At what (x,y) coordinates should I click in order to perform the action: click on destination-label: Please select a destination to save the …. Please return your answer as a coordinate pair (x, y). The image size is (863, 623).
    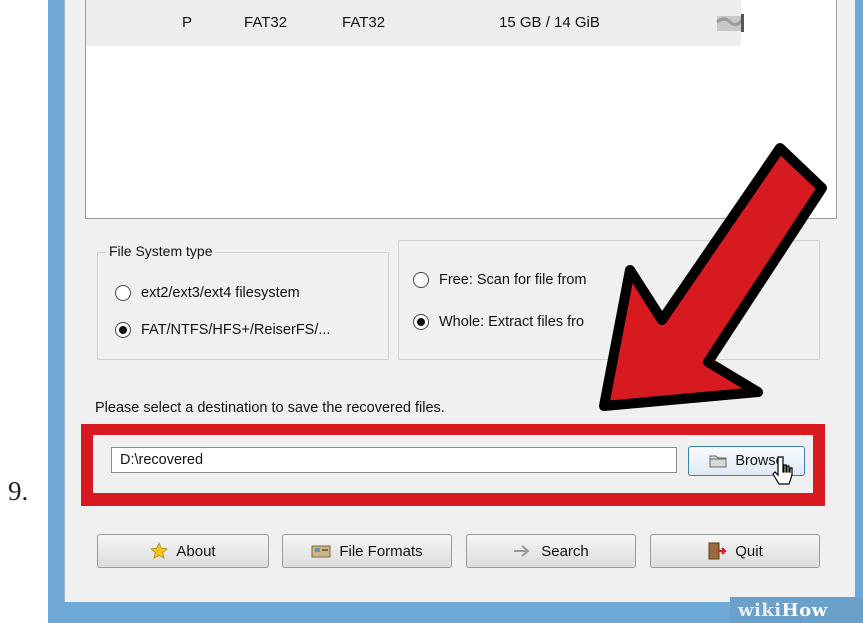
    Looking at the image, I should click on (270, 408).